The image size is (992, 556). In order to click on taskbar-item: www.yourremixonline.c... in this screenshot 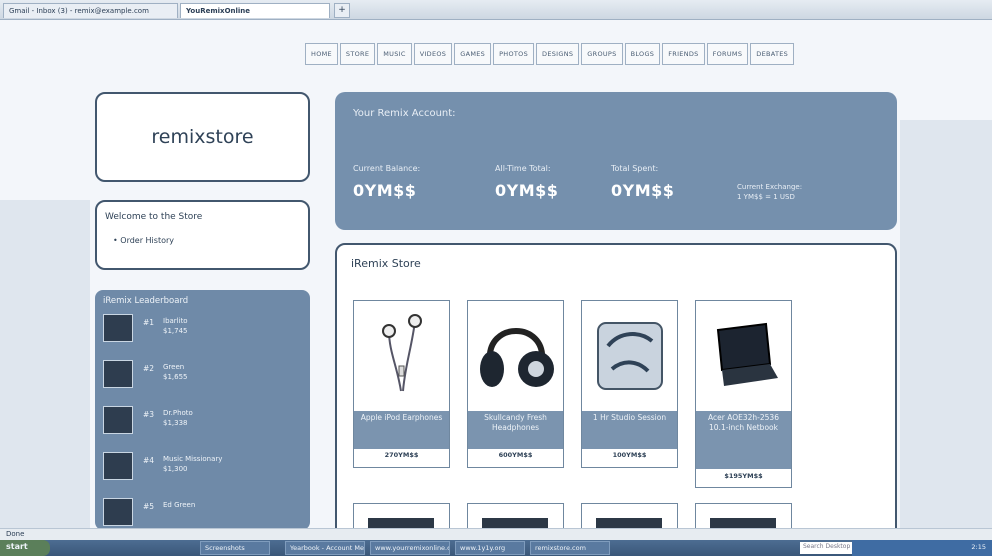, I will do `click(410, 548)`.